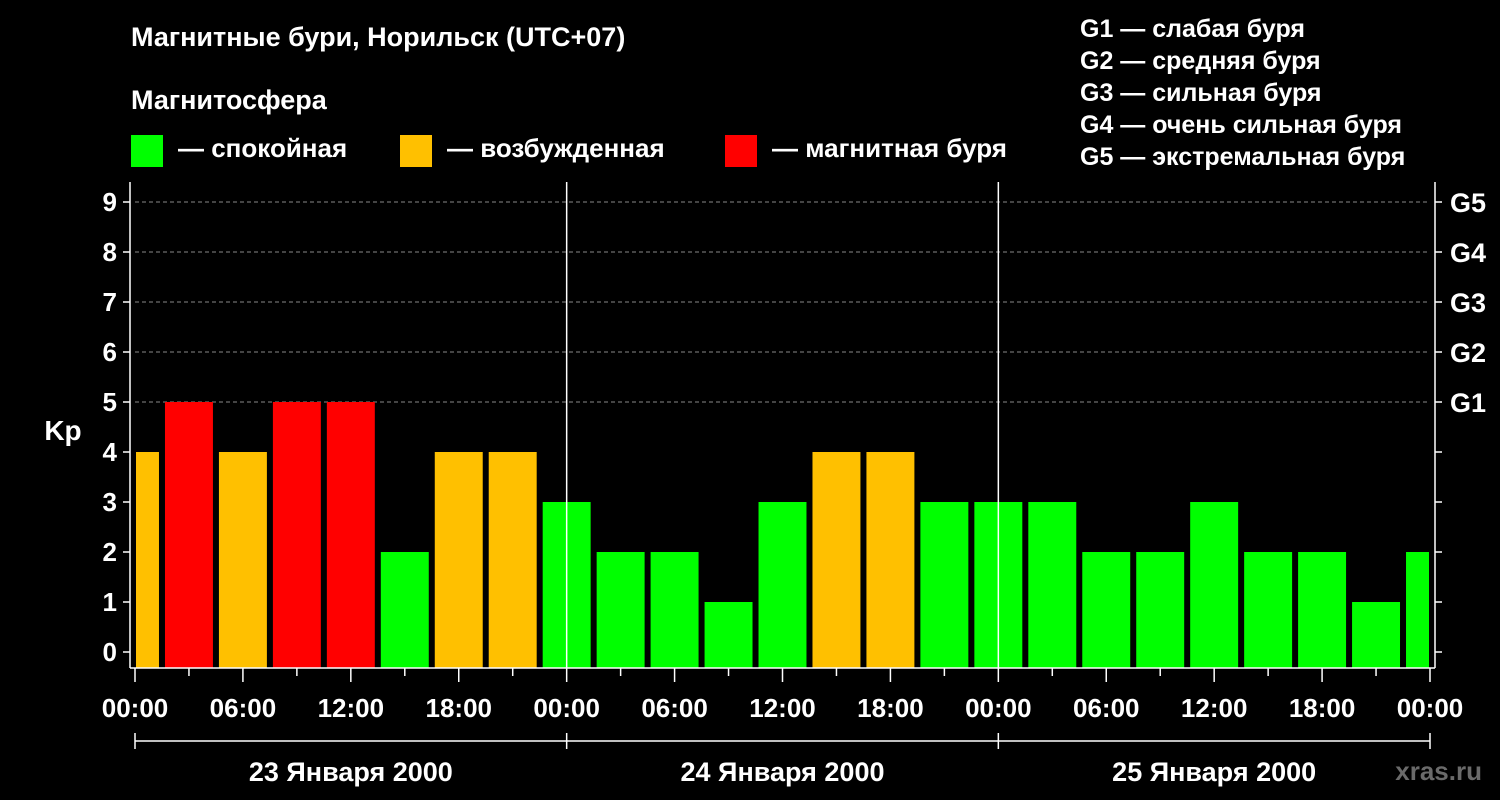 The image size is (1500, 800). What do you see at coordinates (1214, 772) in the screenshot?
I see `day-label: 25 Января 2000` at bounding box center [1214, 772].